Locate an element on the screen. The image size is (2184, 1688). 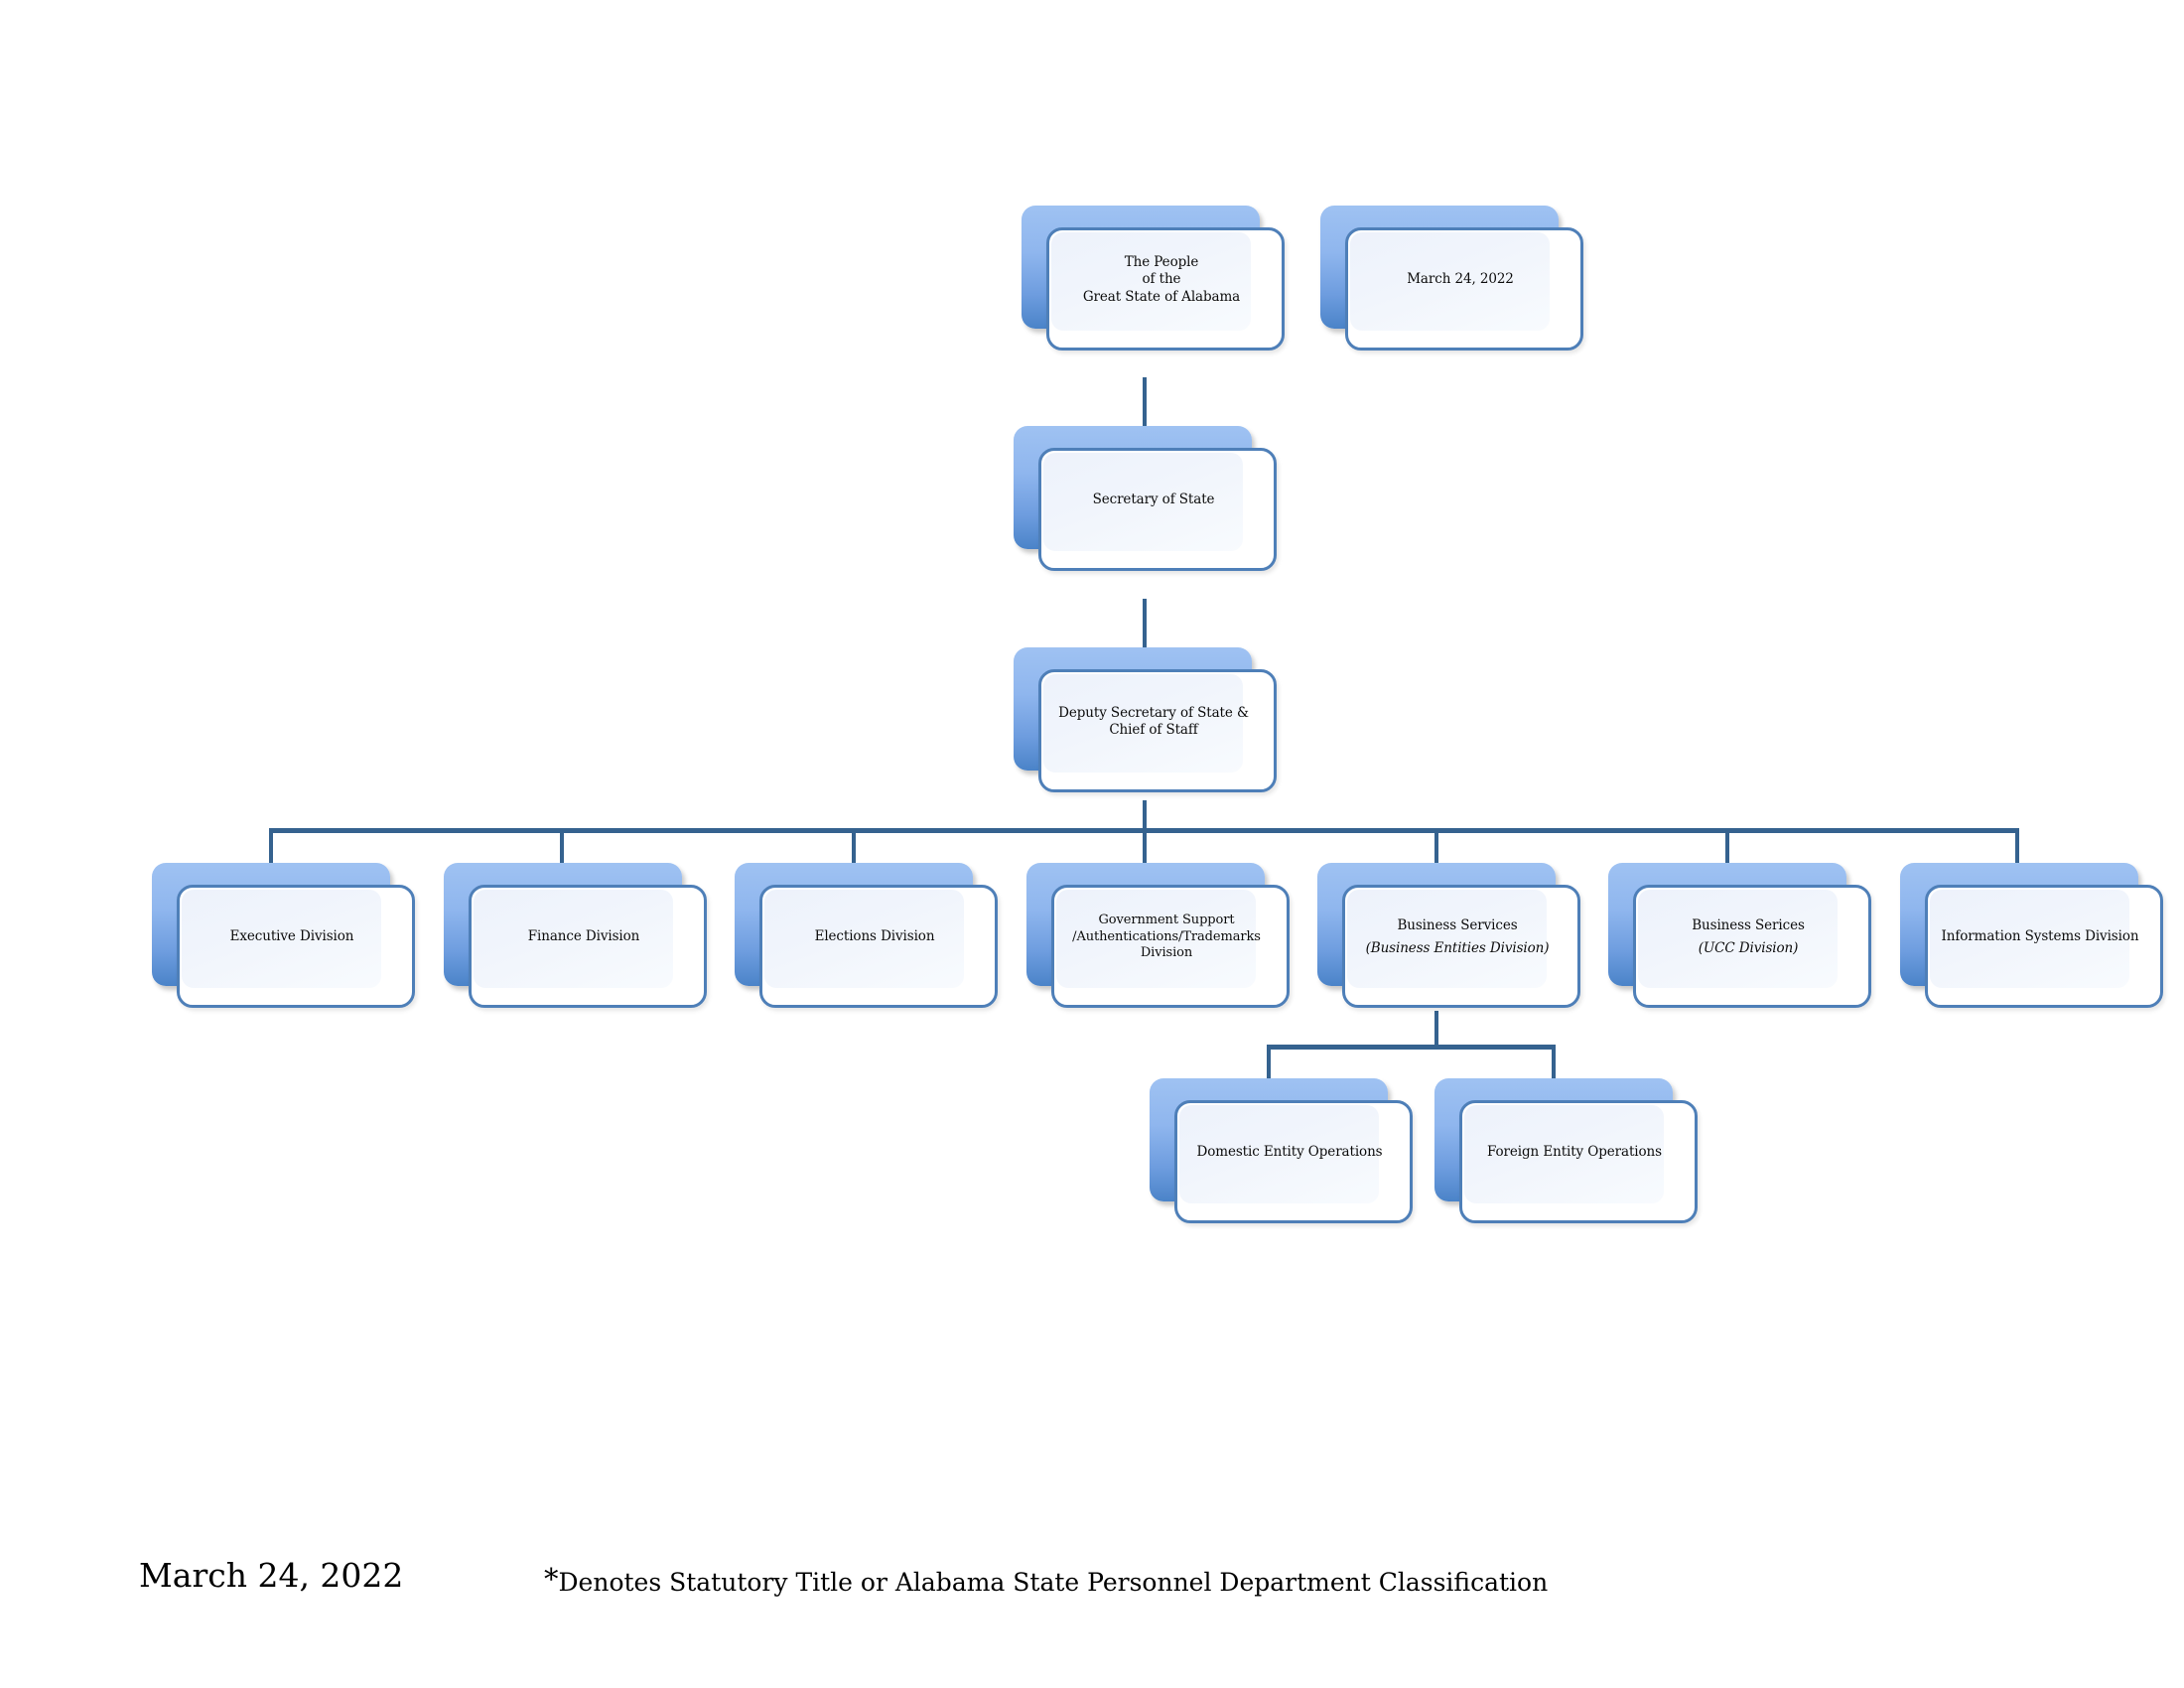
node-label-line-1: The People is located at coordinates (1161, 262).